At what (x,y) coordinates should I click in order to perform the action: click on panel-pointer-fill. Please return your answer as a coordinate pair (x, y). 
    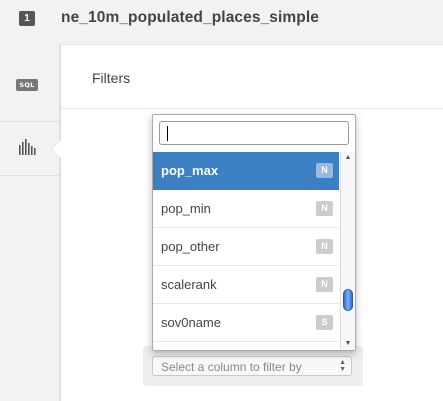
    Looking at the image, I should click on (56, 149).